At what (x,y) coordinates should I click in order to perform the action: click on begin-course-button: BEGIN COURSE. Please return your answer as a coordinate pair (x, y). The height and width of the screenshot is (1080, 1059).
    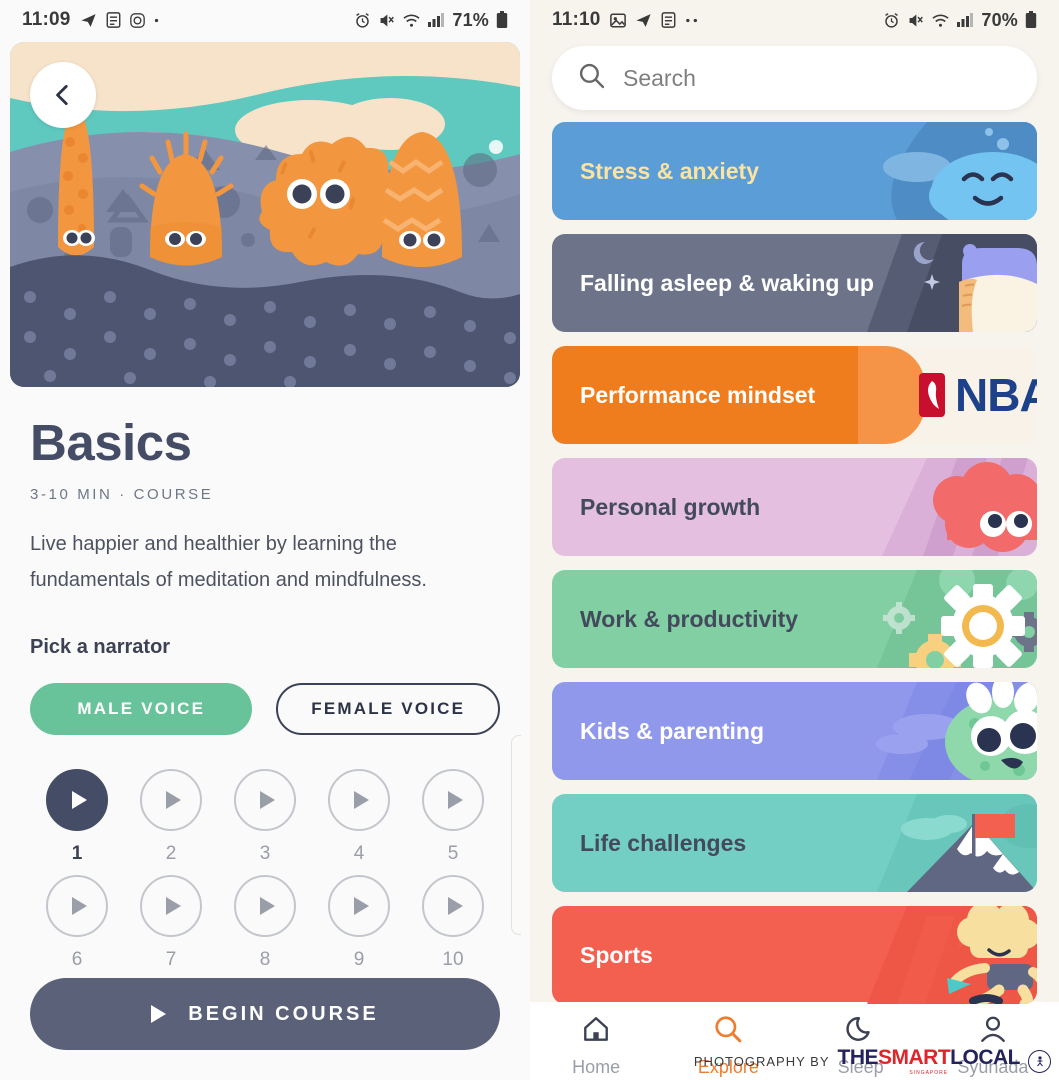
    Looking at the image, I should click on (265, 1014).